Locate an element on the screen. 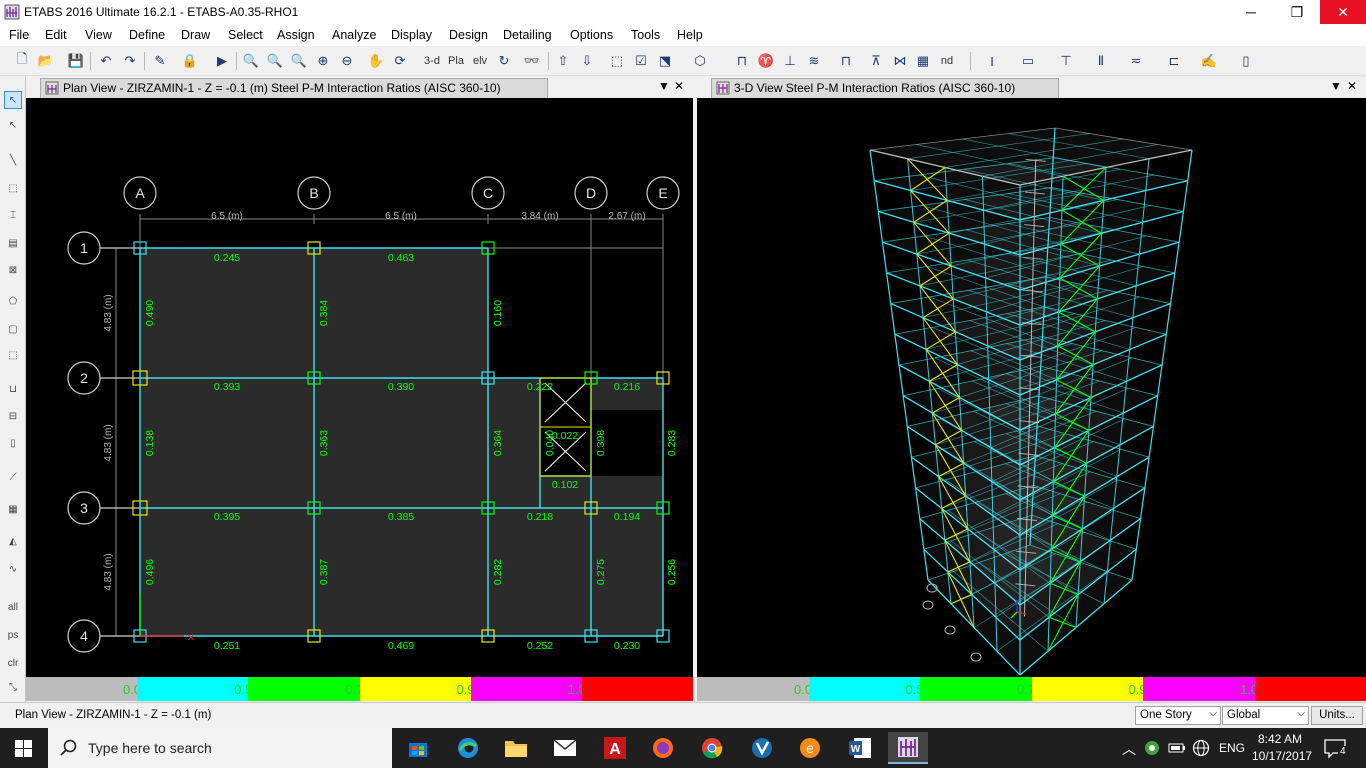  menu-draw: Draw is located at coordinates (195, 35).